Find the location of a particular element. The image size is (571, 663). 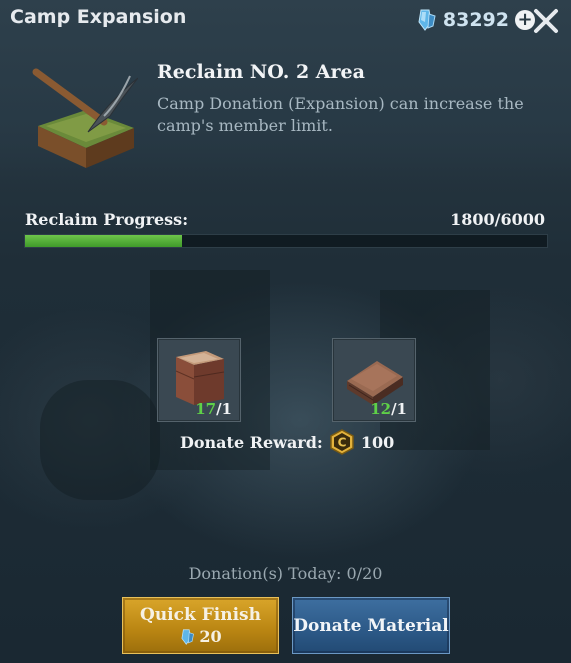

svg-text: C is located at coordinates (341, 443).